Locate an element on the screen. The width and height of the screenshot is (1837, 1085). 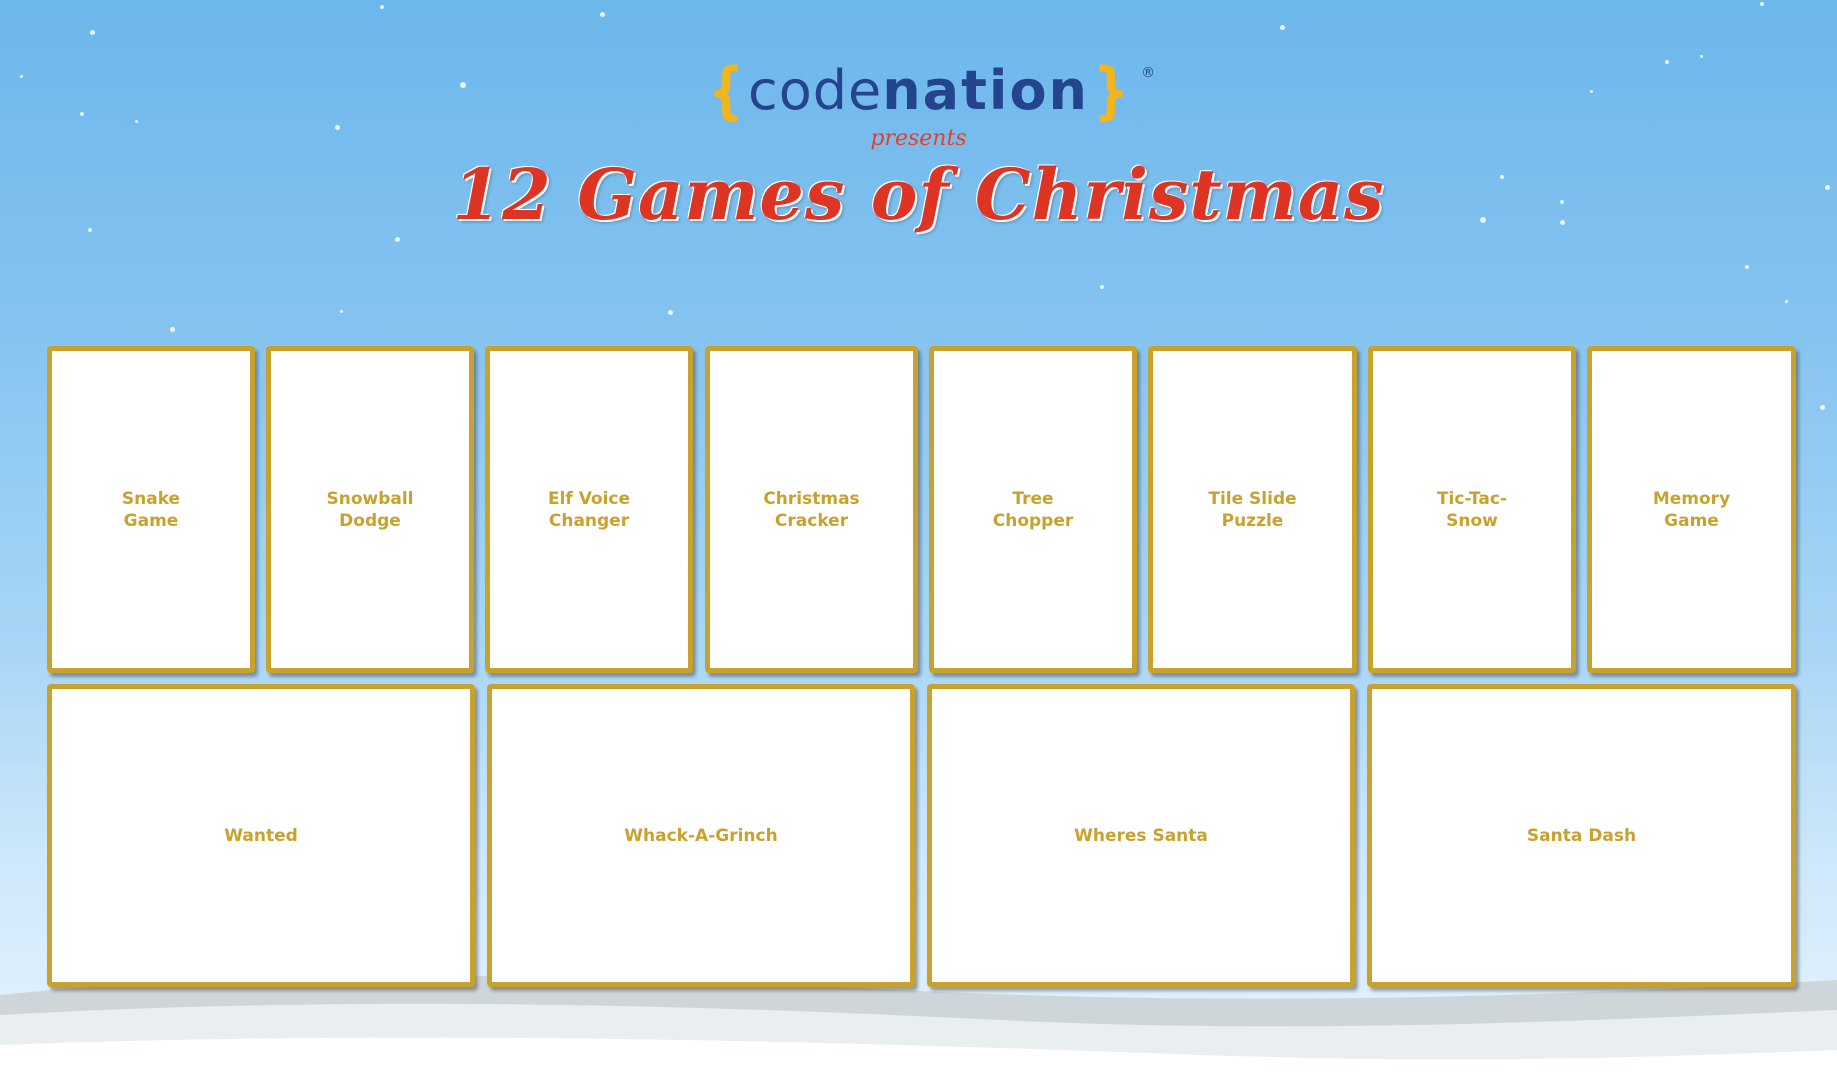
game-card-wheres-santa: Wheres Santa is located at coordinates (1141, 835).